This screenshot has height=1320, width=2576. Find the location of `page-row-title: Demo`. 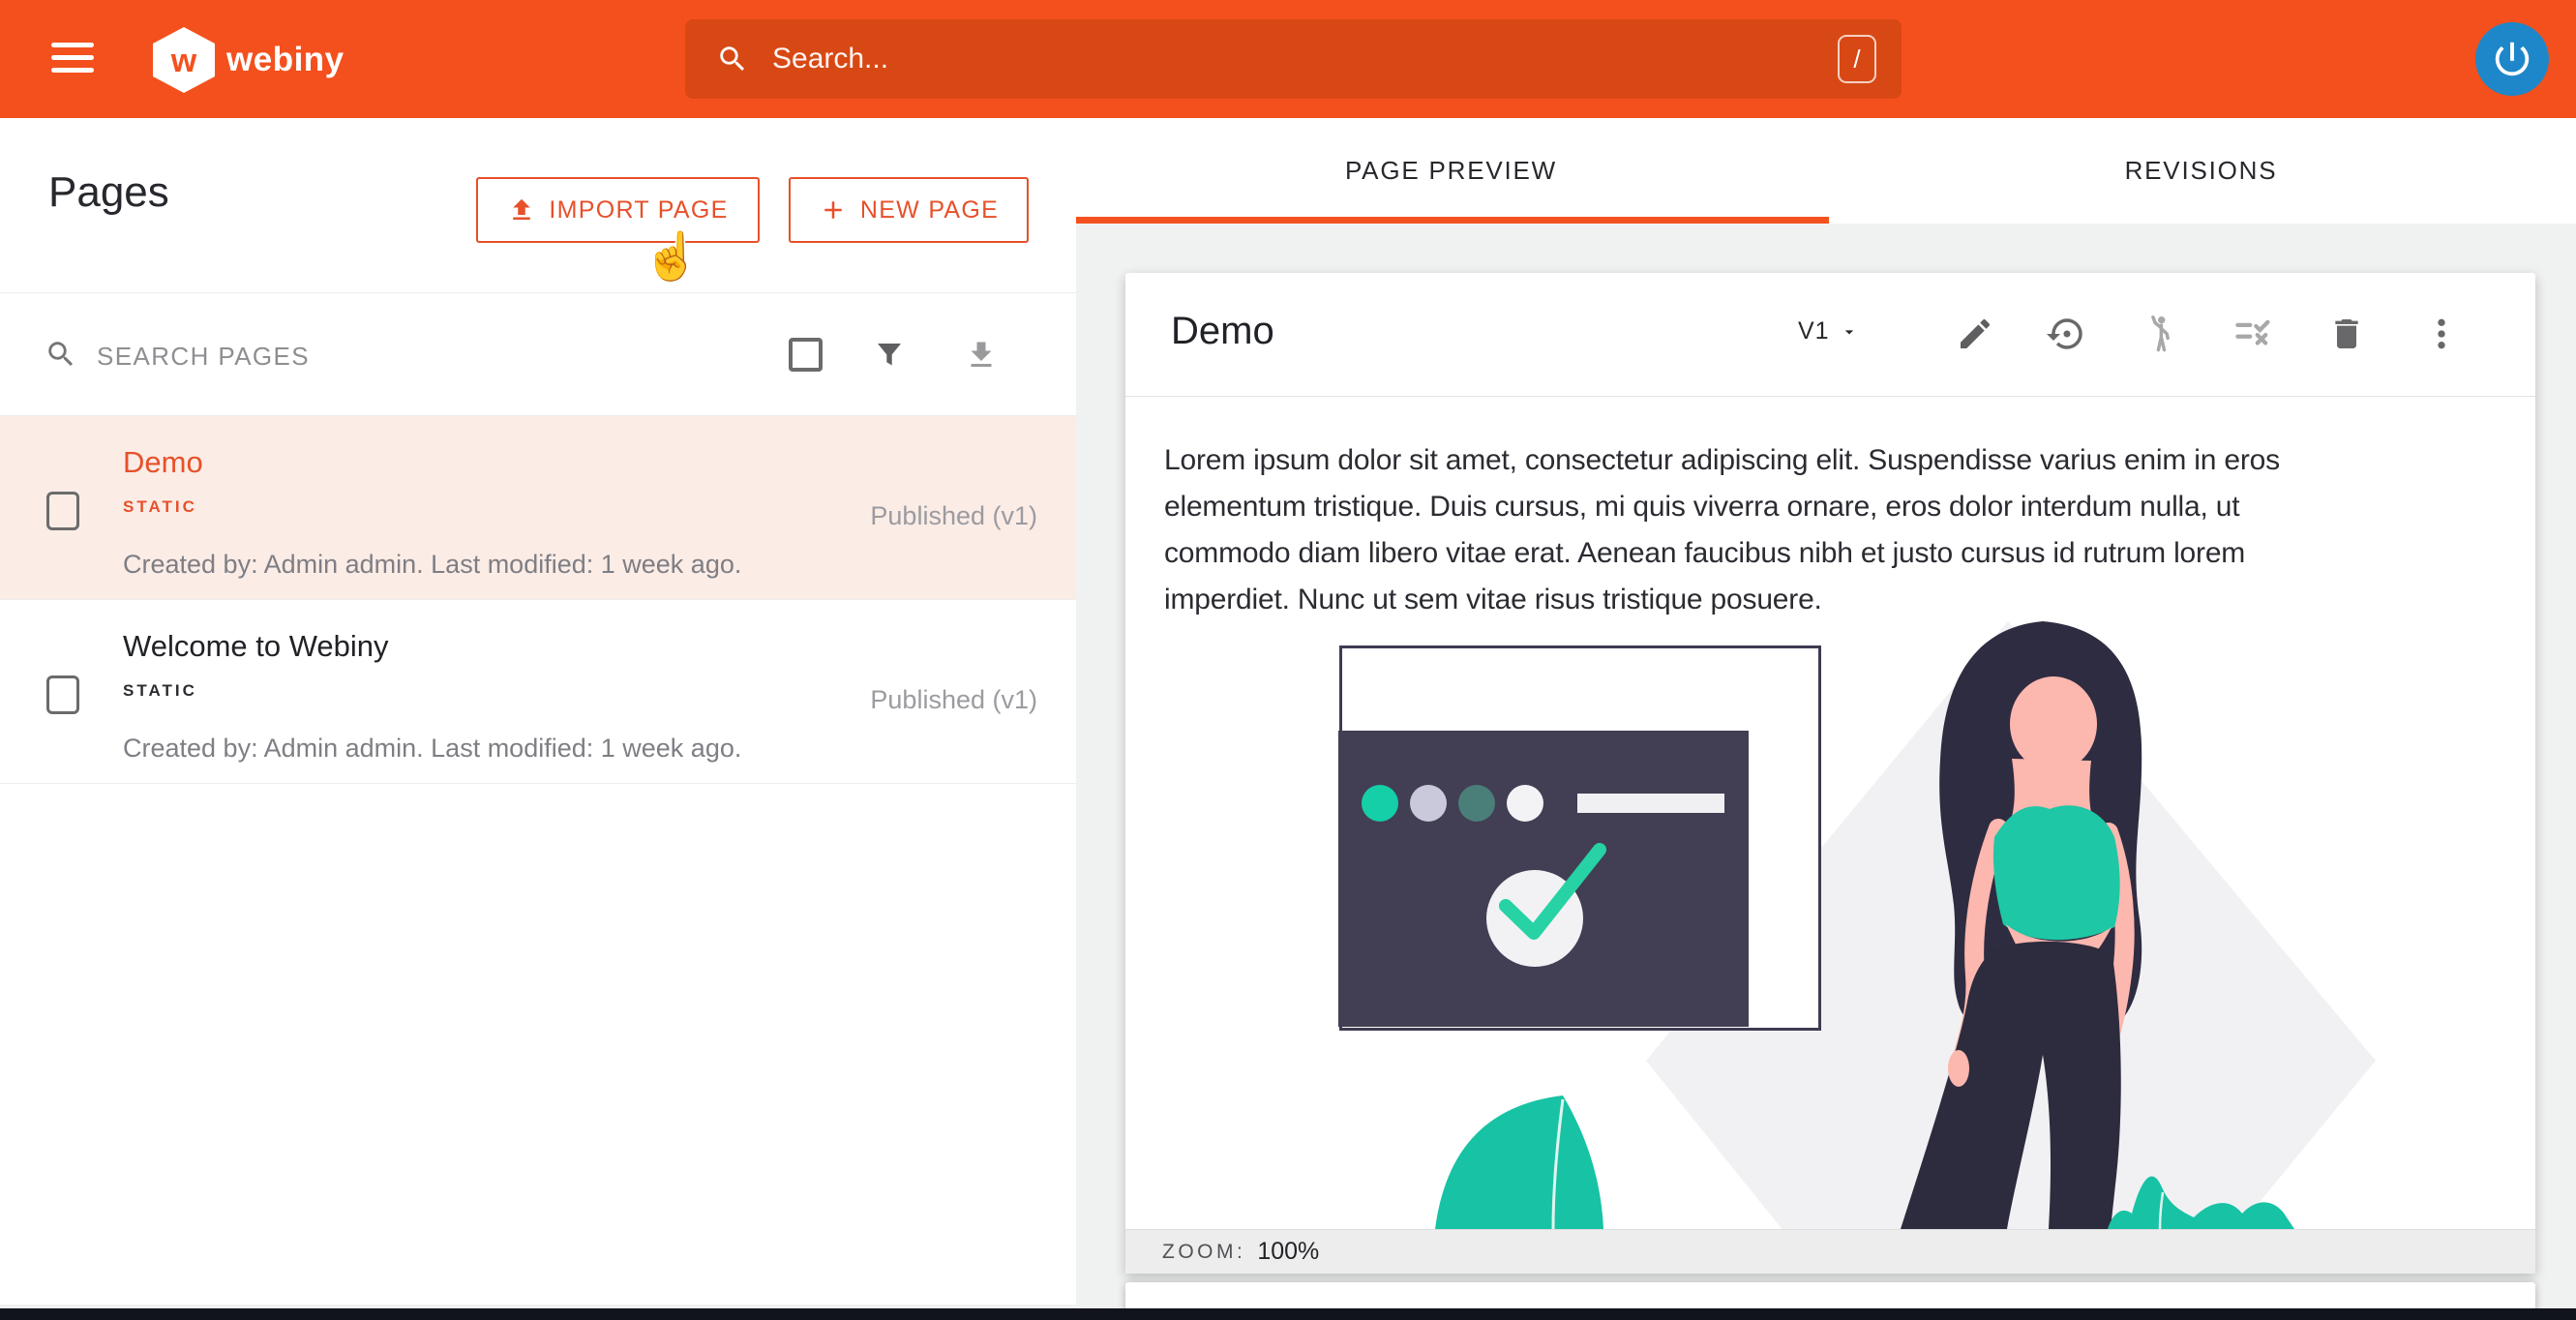

page-row-title: Demo is located at coordinates (163, 462).